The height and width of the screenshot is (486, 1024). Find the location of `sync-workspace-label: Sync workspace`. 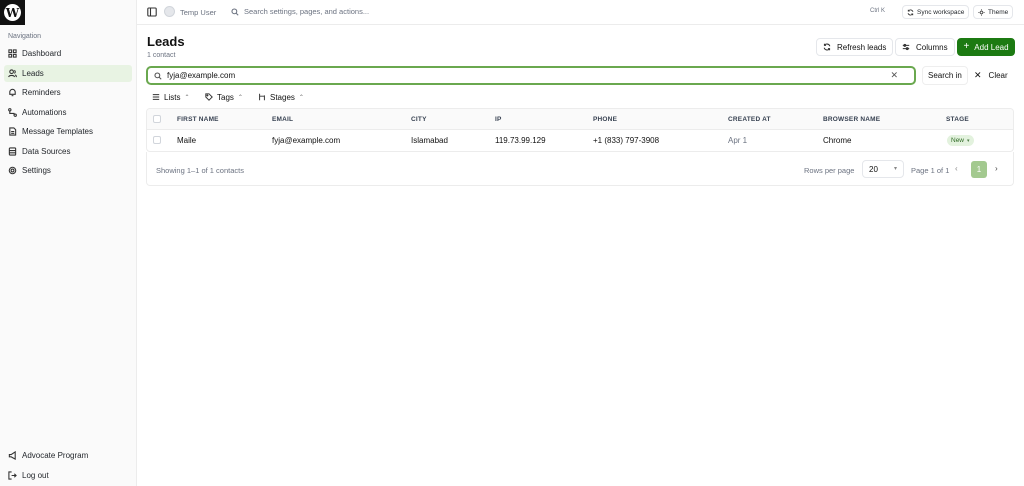

sync-workspace-label: Sync workspace is located at coordinates (941, 12).